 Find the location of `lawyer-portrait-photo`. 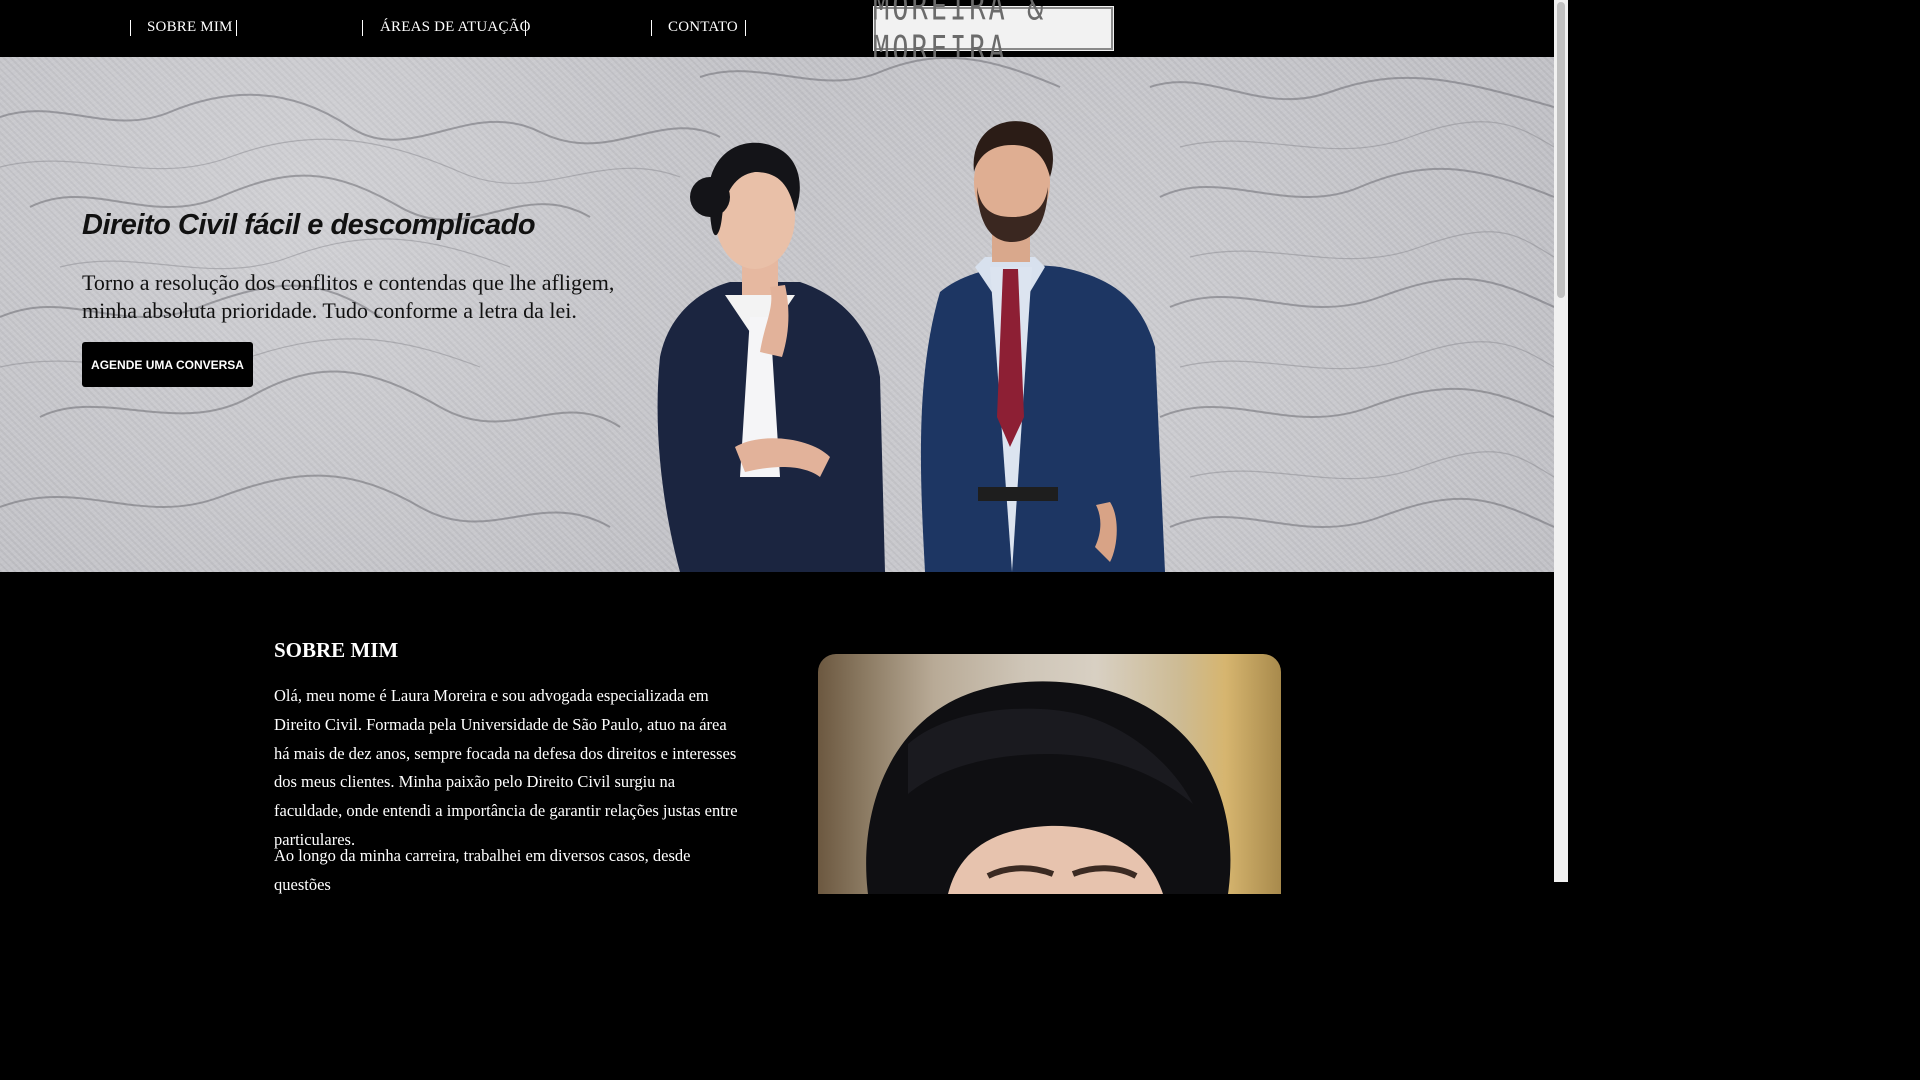

lawyer-portrait-photo is located at coordinates (1049, 774).